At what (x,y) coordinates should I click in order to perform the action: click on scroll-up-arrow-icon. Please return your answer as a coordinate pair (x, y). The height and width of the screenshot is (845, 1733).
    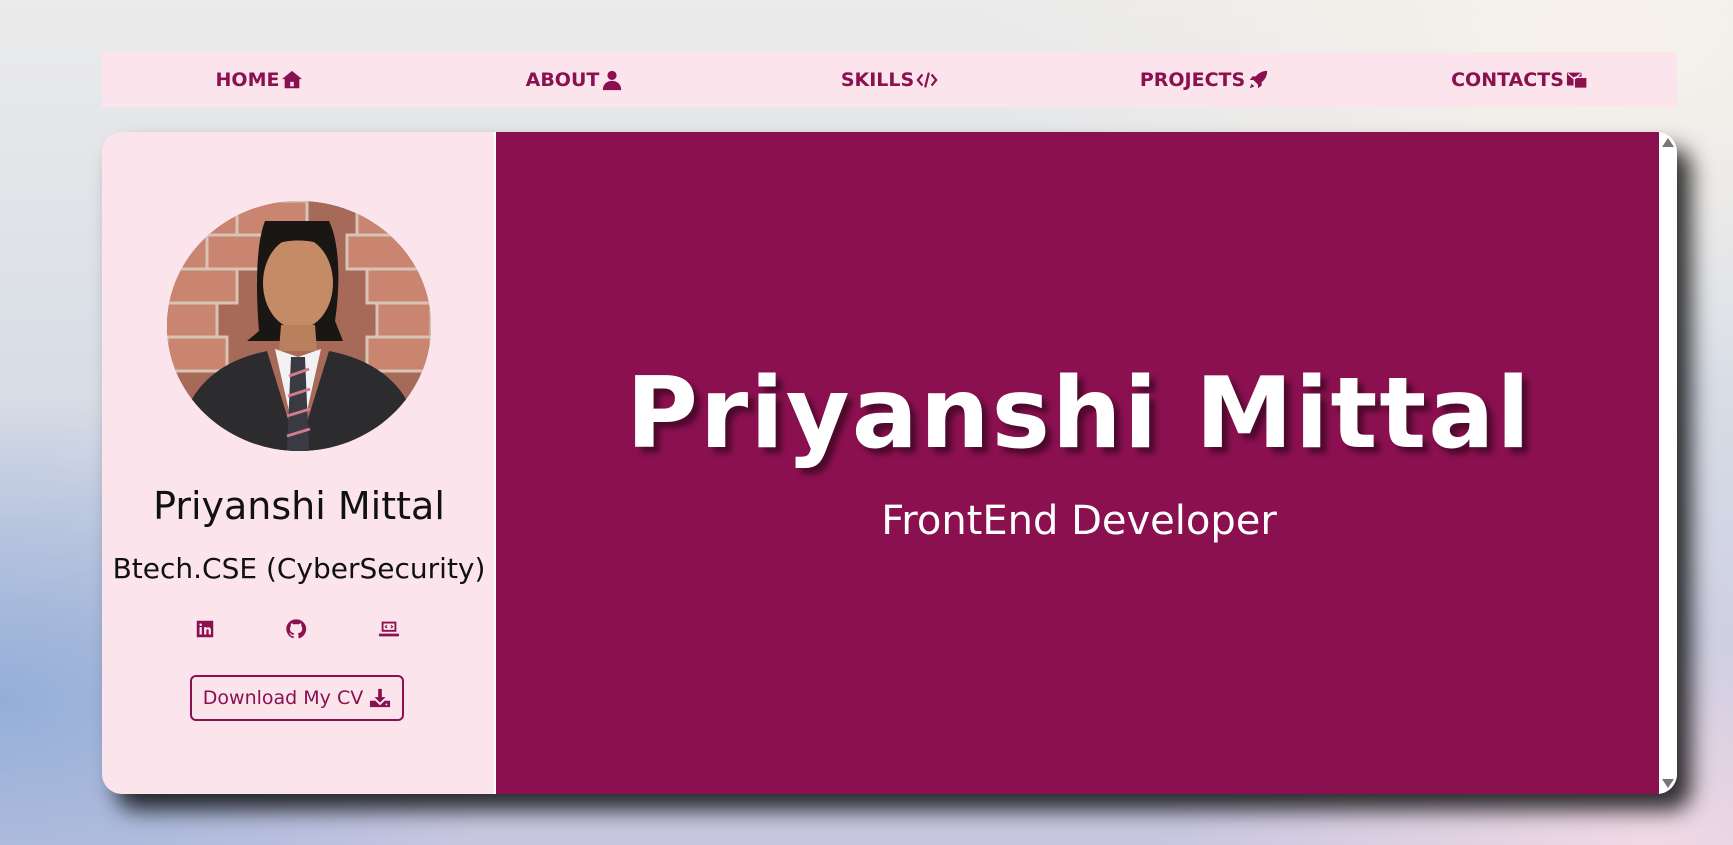
    Looking at the image, I should click on (1668, 142).